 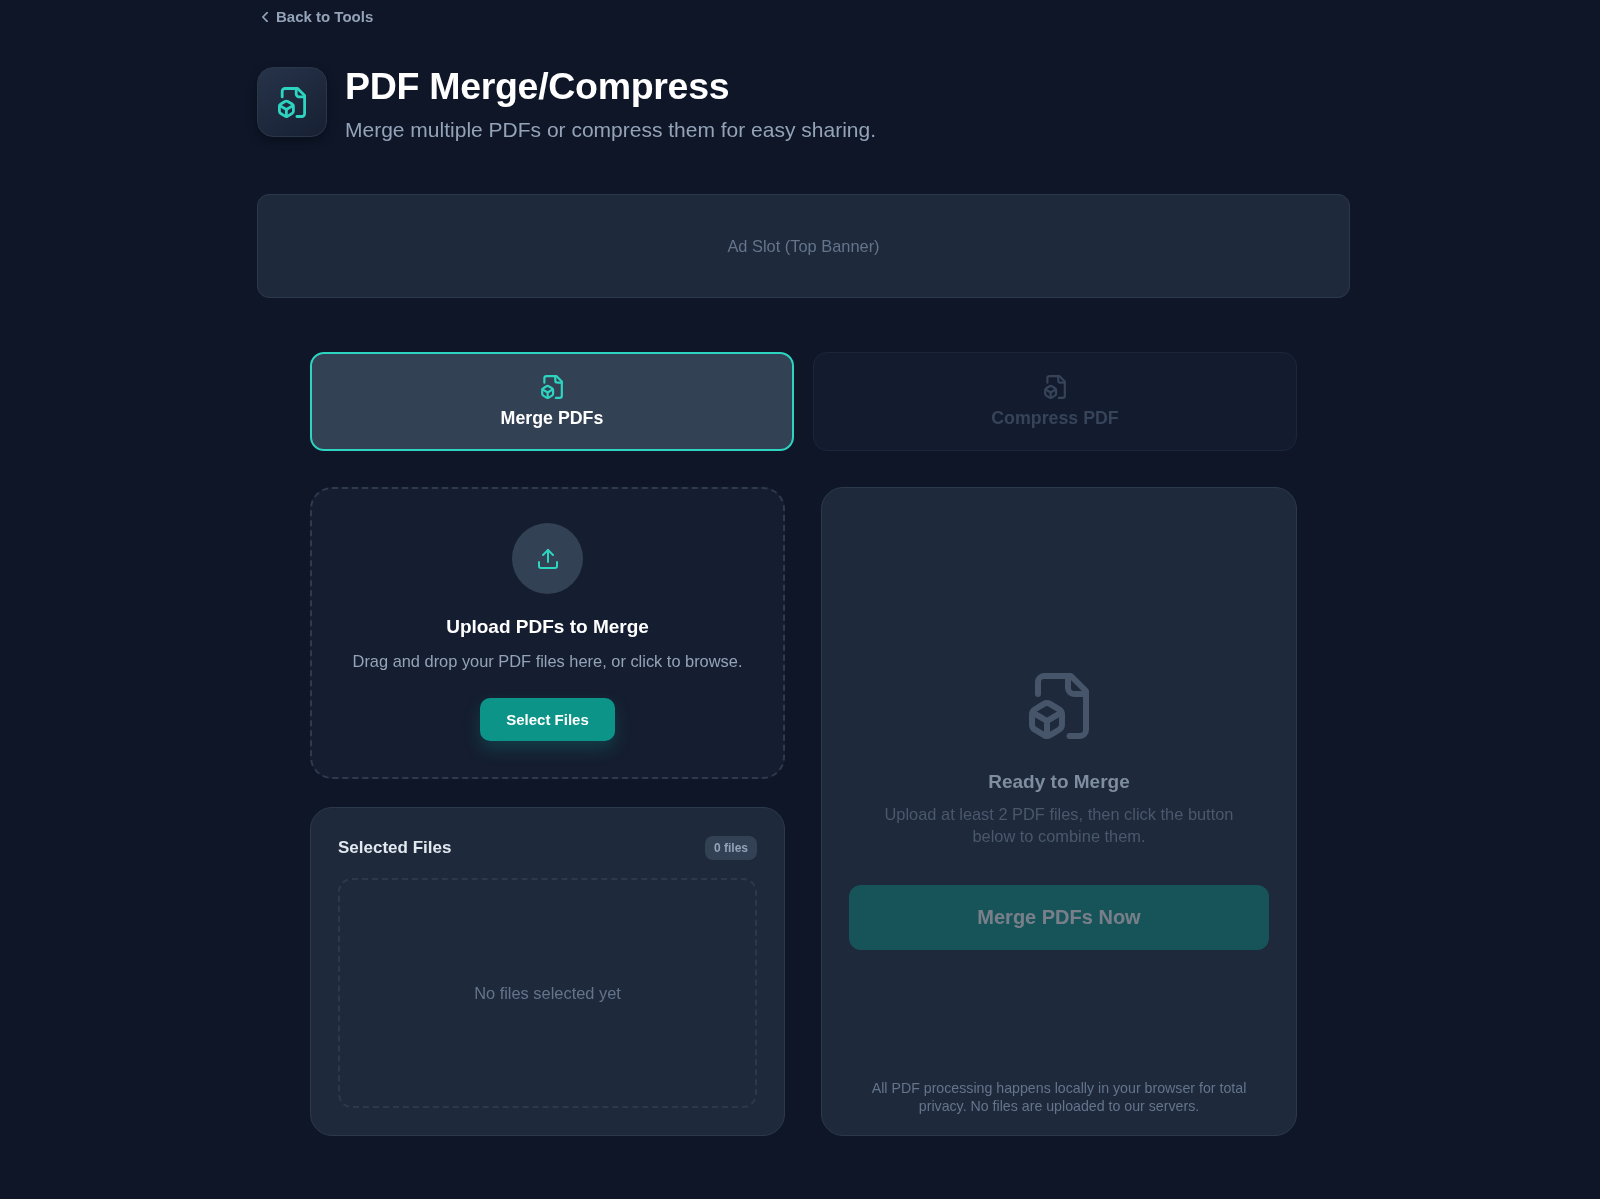 I want to click on panel-title: Selected Files, so click(x=395, y=848).